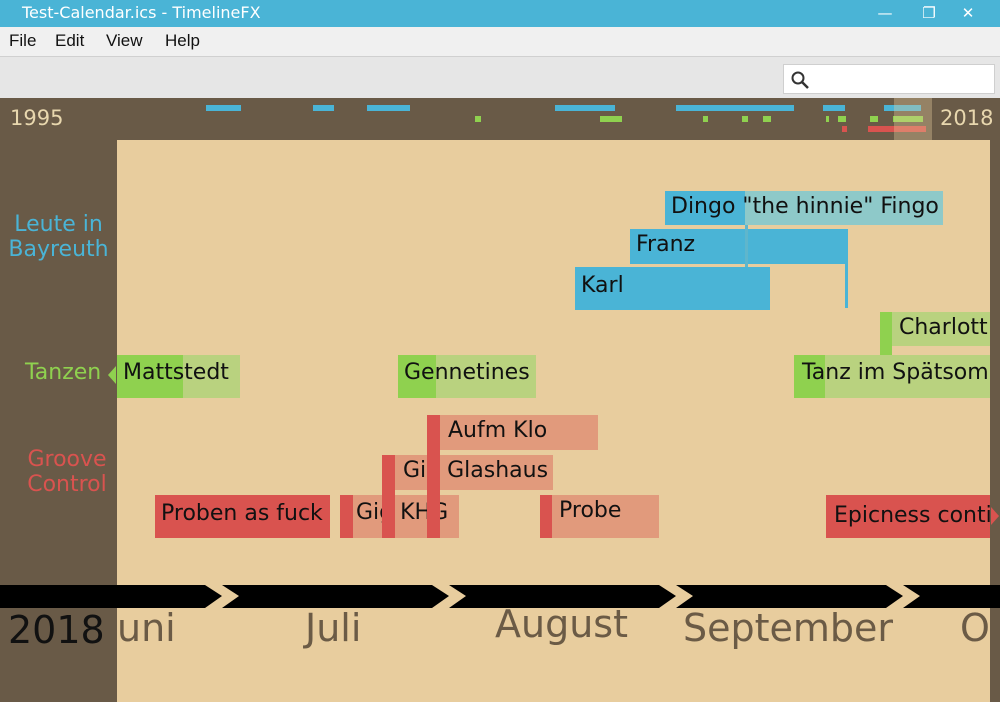 This screenshot has height=702, width=1000. I want to click on event-karl: Karl, so click(672, 288).